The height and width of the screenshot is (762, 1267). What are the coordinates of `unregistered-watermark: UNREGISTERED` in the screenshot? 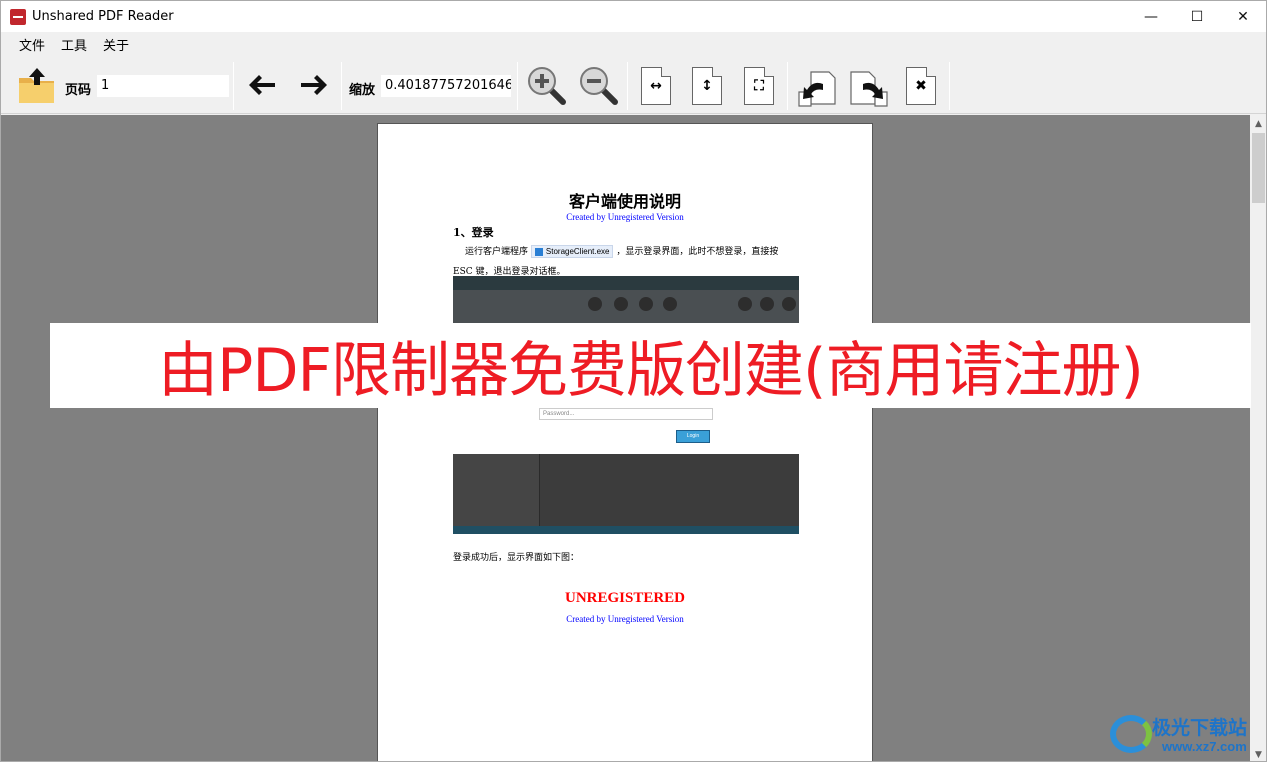 It's located at (625, 598).